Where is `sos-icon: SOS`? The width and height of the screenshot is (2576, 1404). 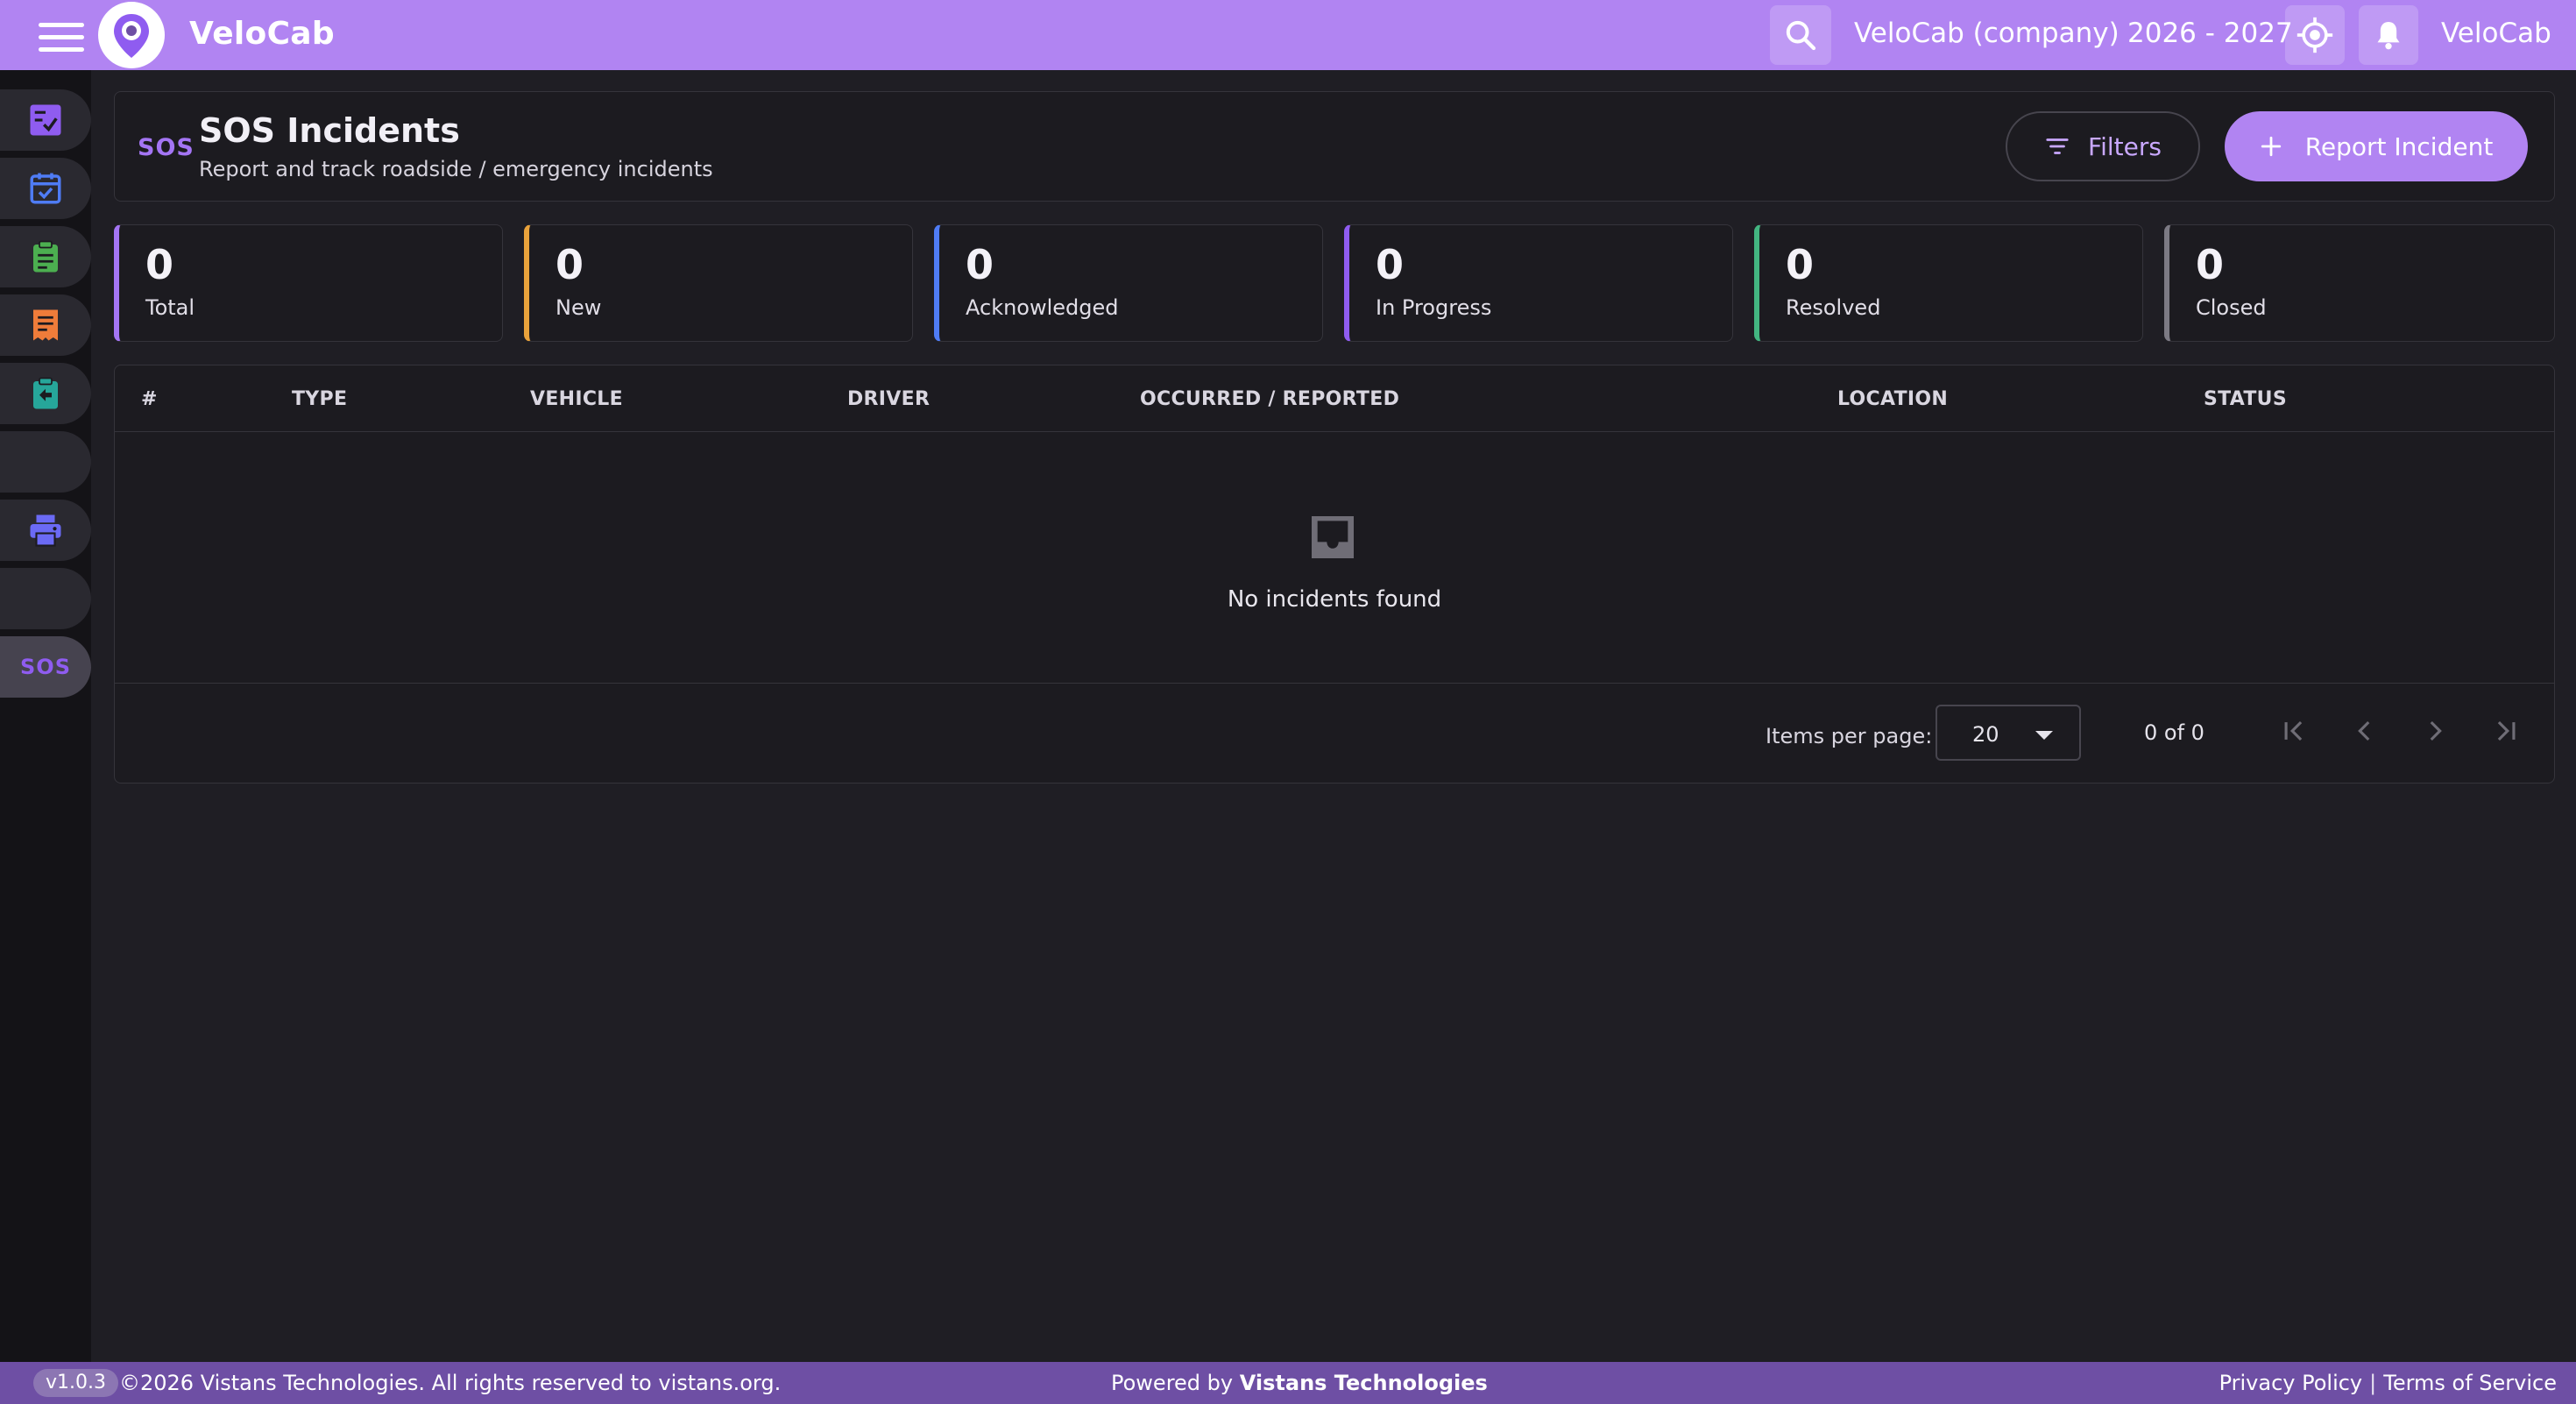 sos-icon: SOS is located at coordinates (45, 667).